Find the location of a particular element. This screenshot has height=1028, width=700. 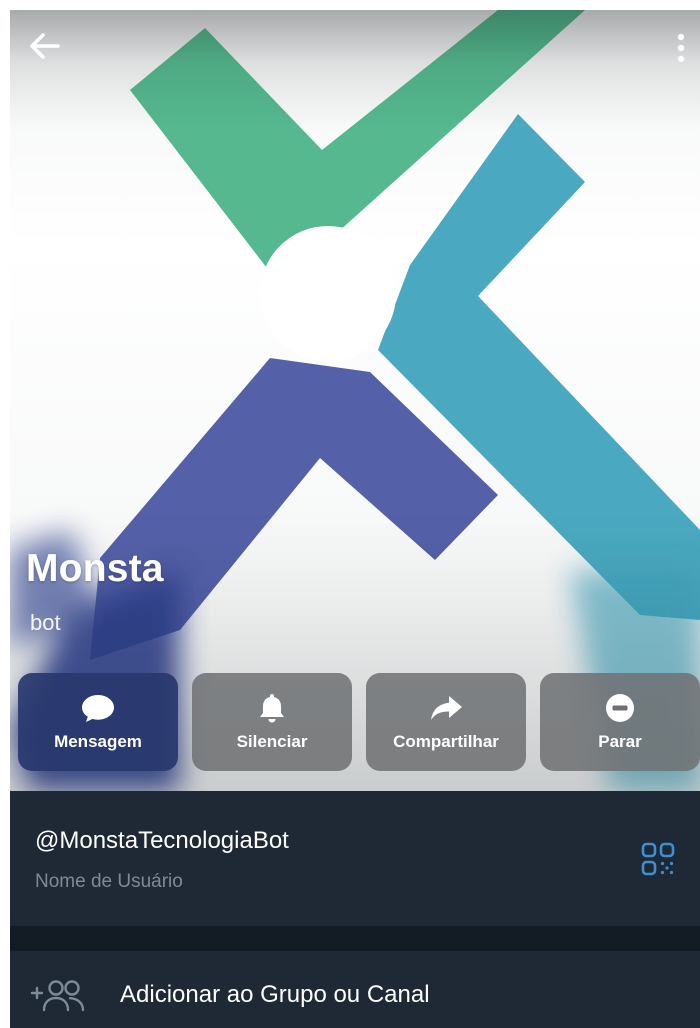

arrow-left-icon is located at coordinates (45, 46).